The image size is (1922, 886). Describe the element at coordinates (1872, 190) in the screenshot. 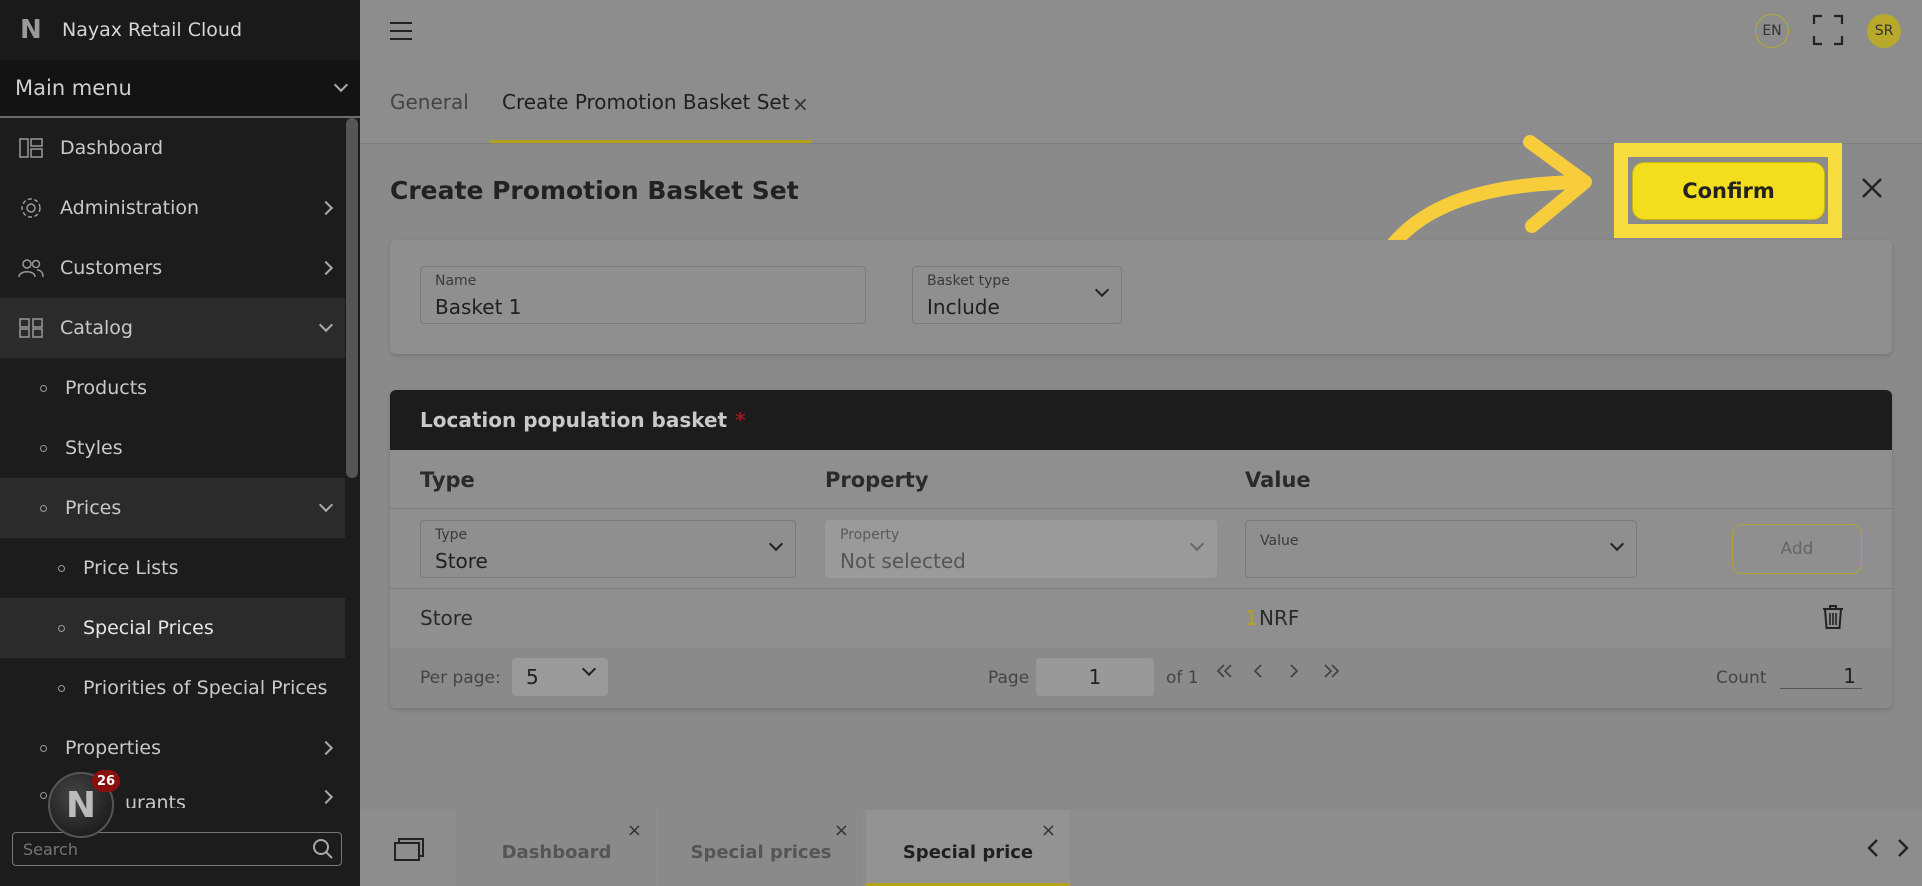

I see `close-icon` at that location.